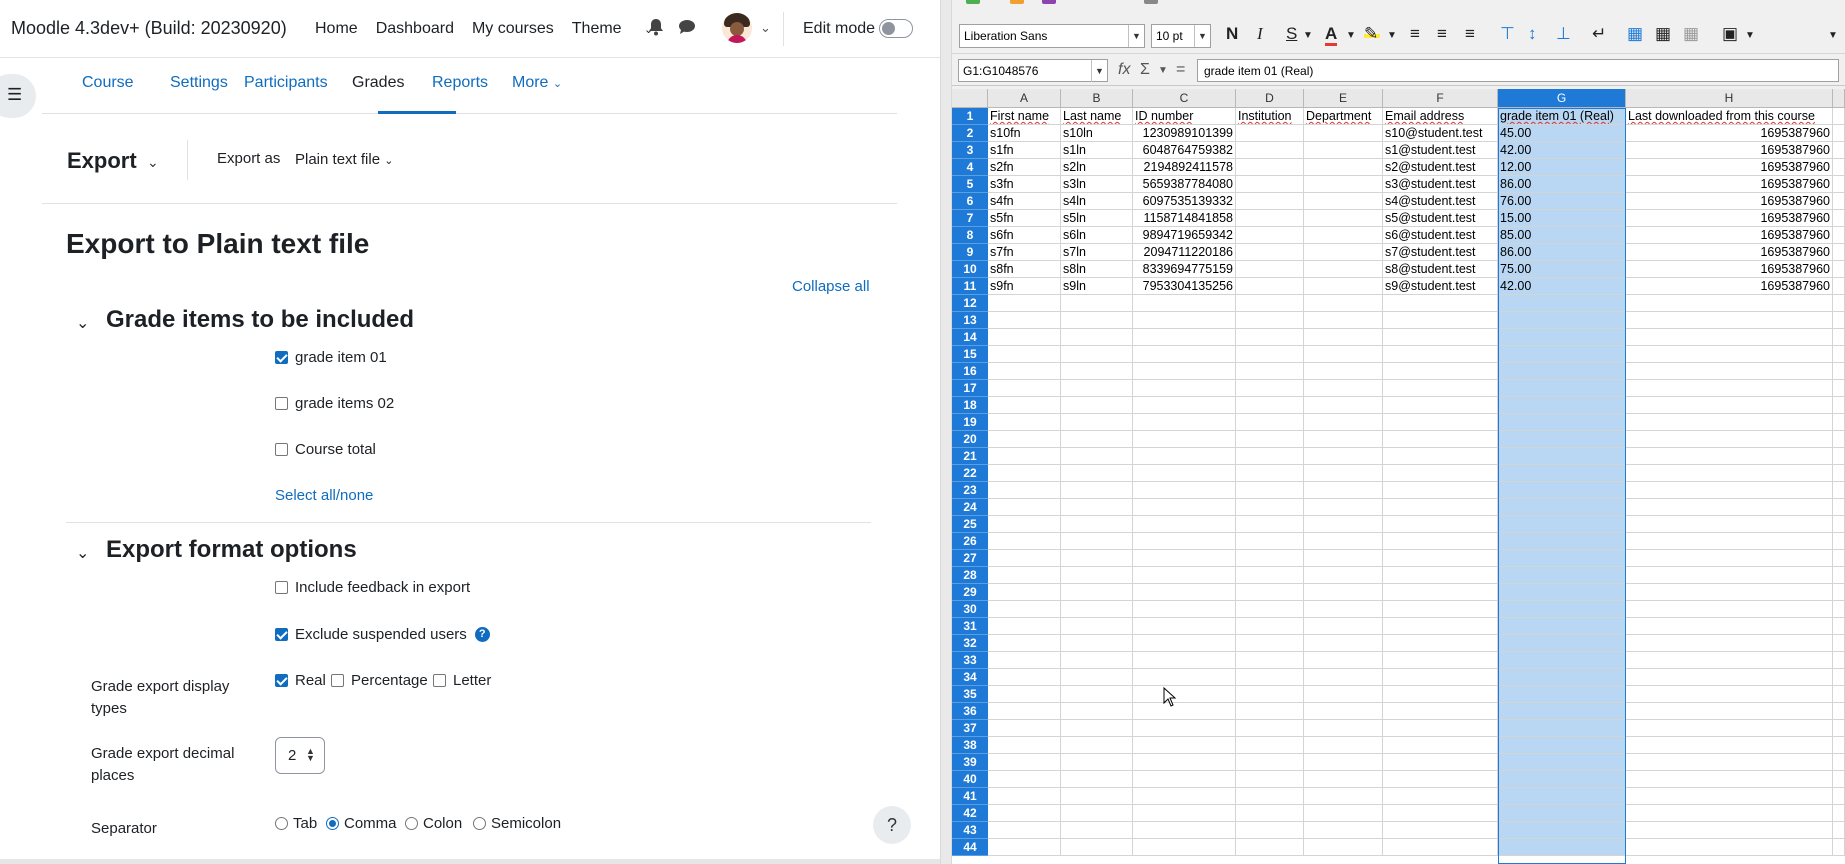 This screenshot has height=864, width=1845. I want to click on cell-a15, so click(1024, 354).